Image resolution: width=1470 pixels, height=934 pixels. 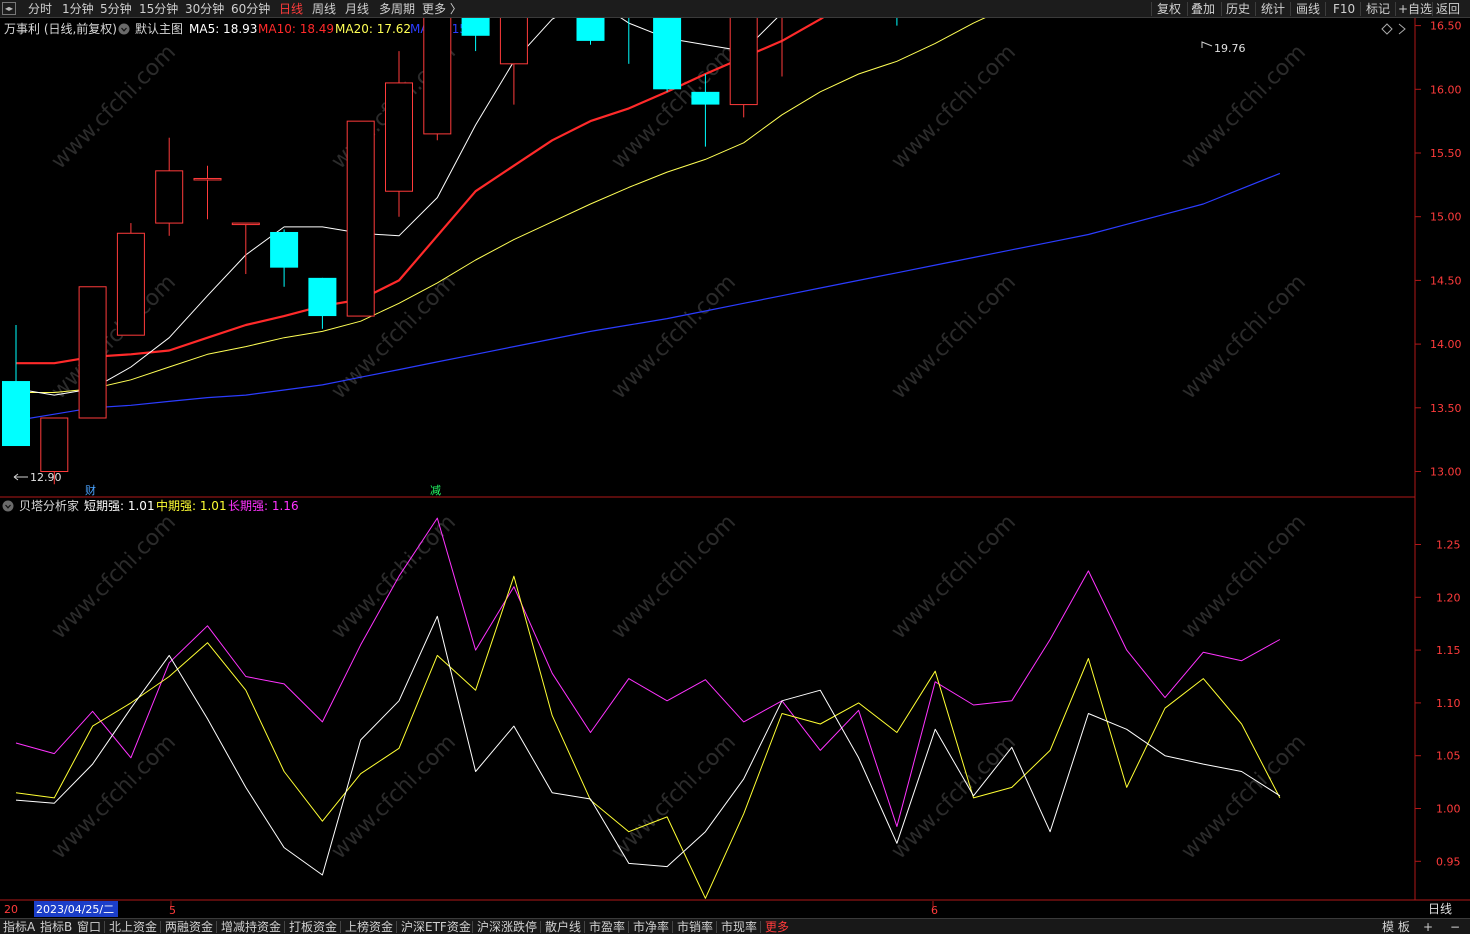 I want to click on month-label: 5, so click(x=172, y=910).